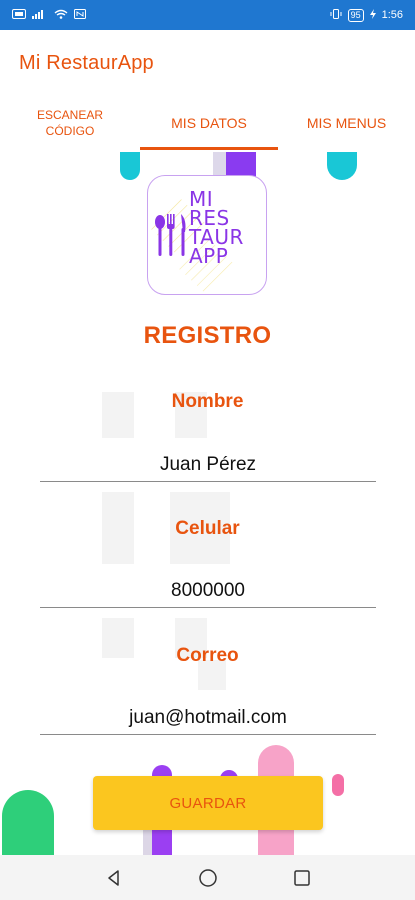 Image resolution: width=415 pixels, height=900 pixels. I want to click on tab-scan-code-line2: CÓDIGO, so click(70, 131).